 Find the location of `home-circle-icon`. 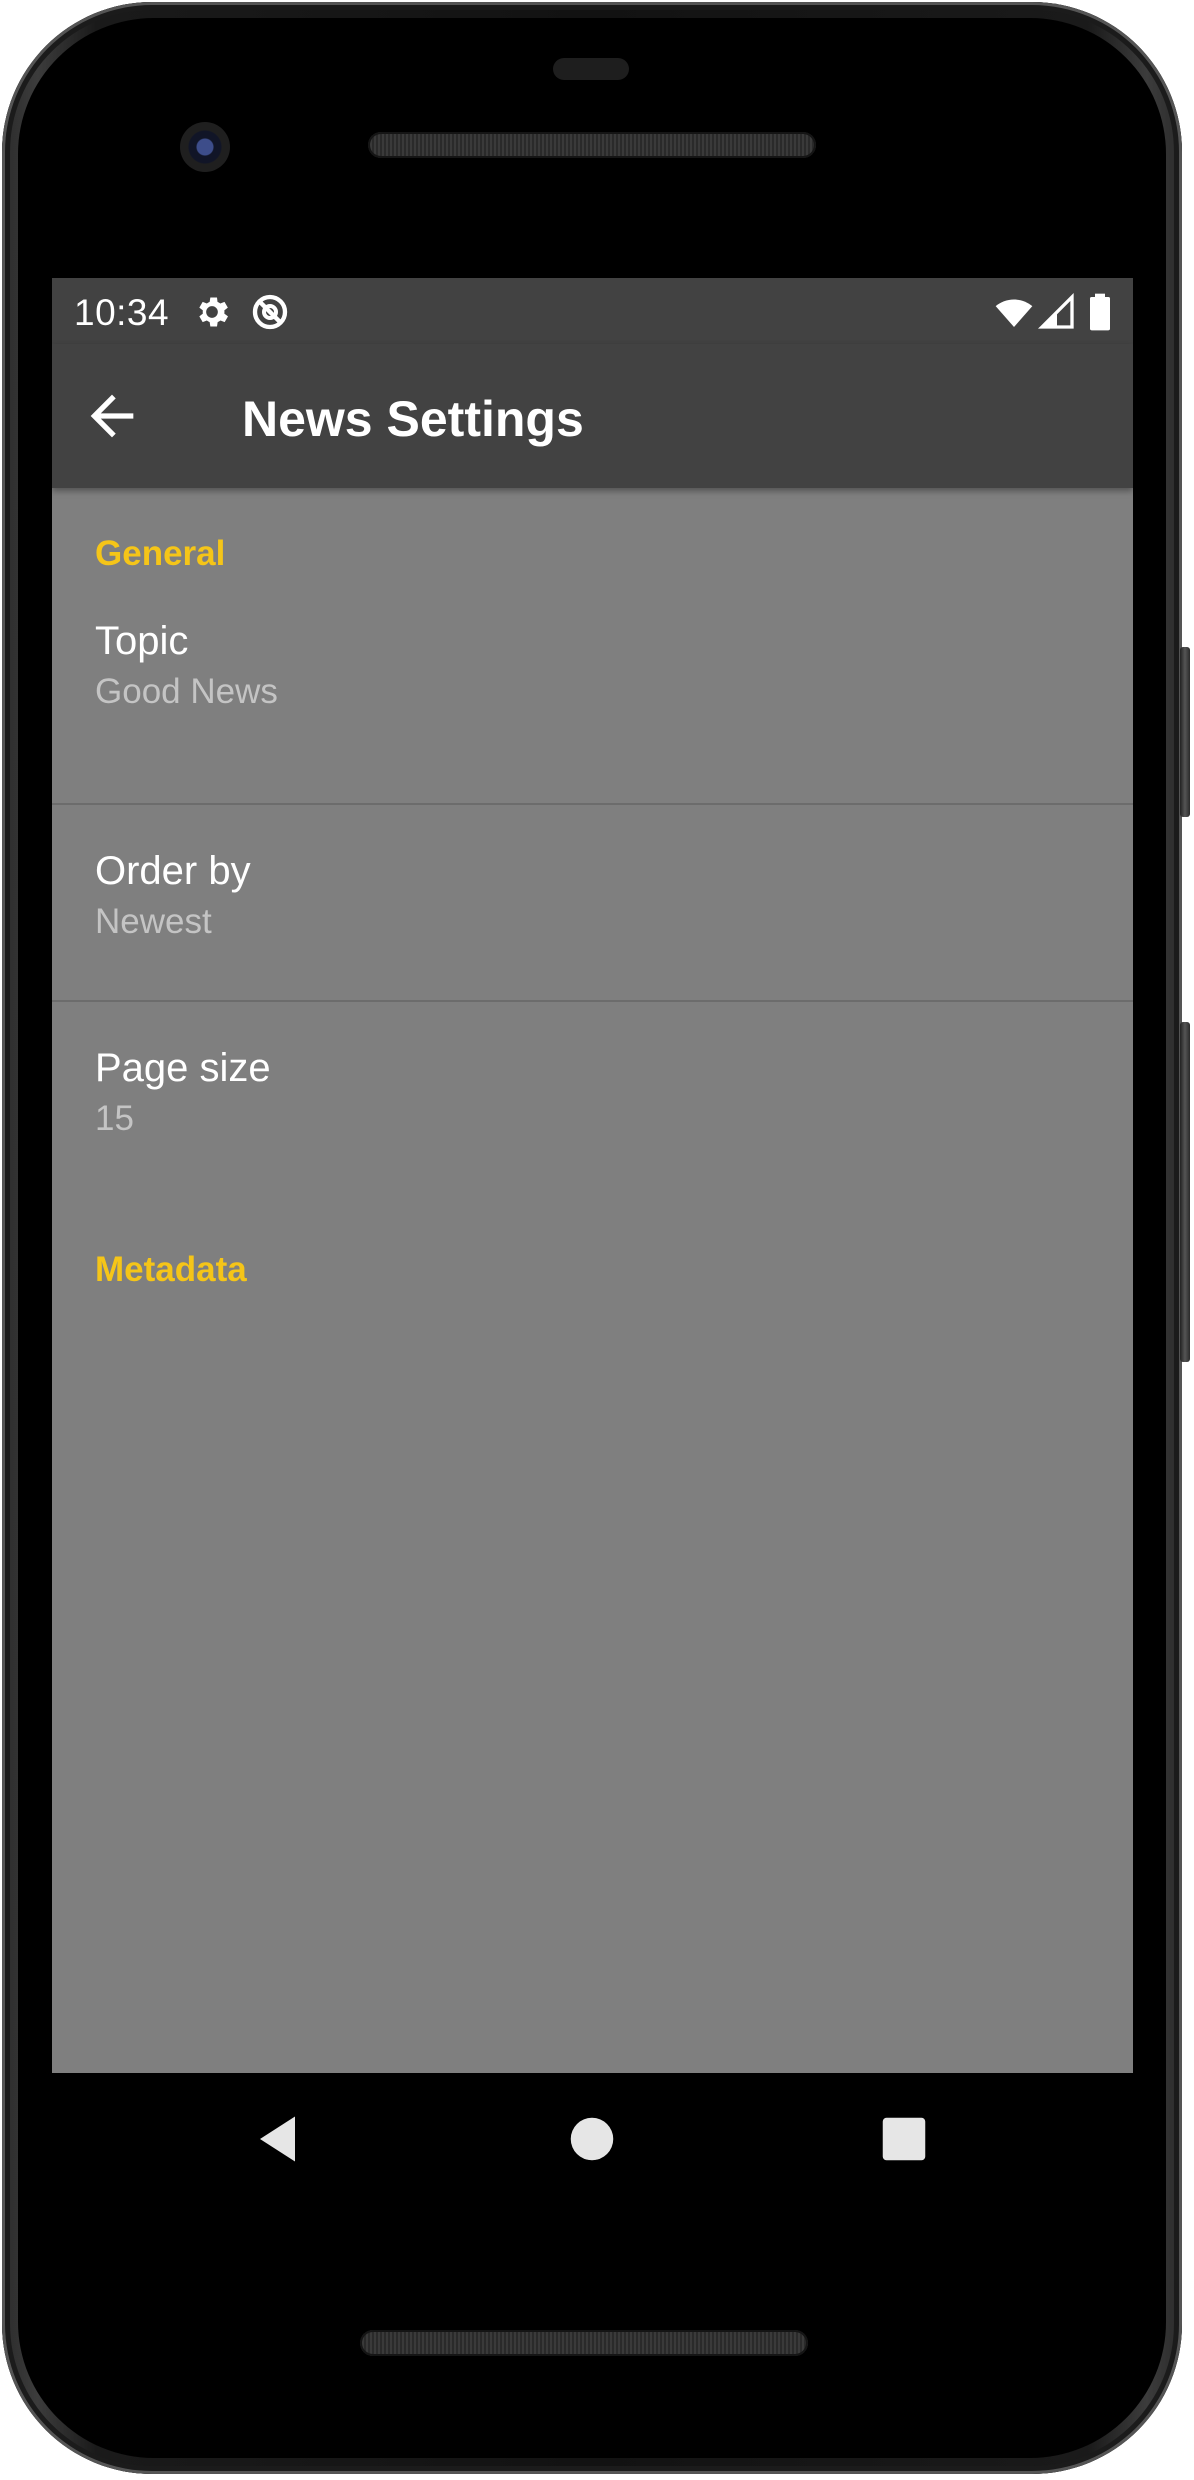

home-circle-icon is located at coordinates (592, 2139).